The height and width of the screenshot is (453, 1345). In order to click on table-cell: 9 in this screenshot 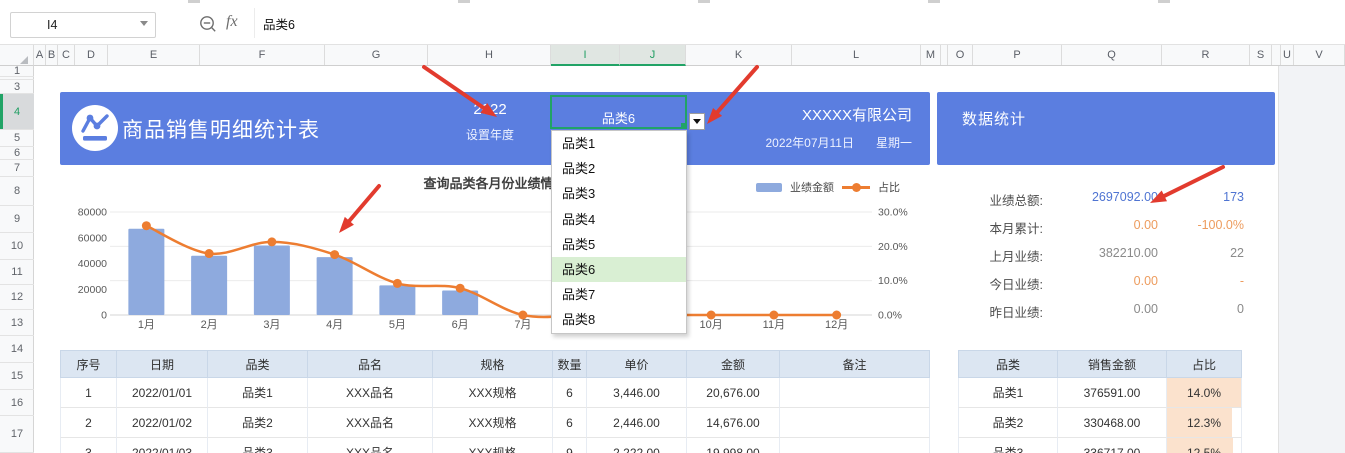, I will do `click(570, 445)`.